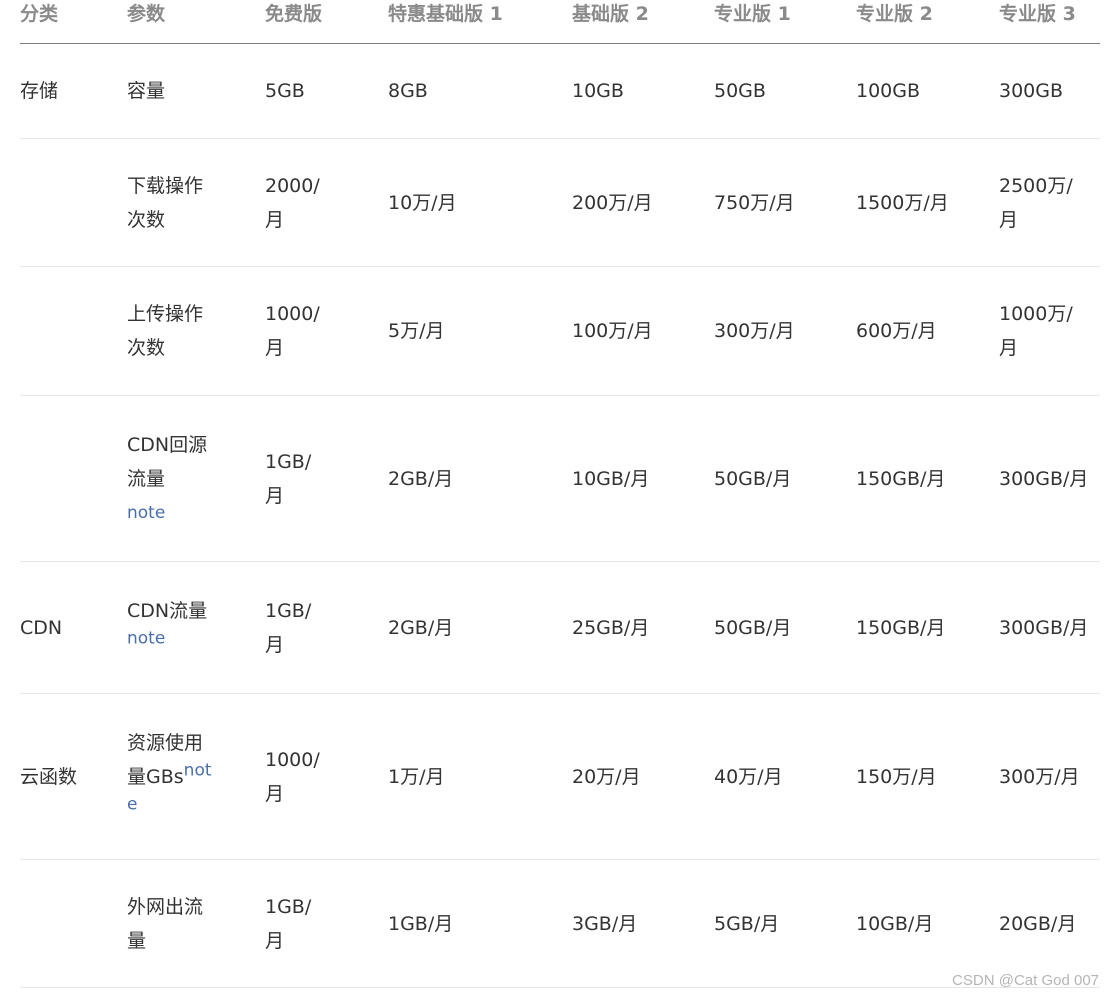  I want to click on value-cell: 1000万/月, so click(1049, 331).